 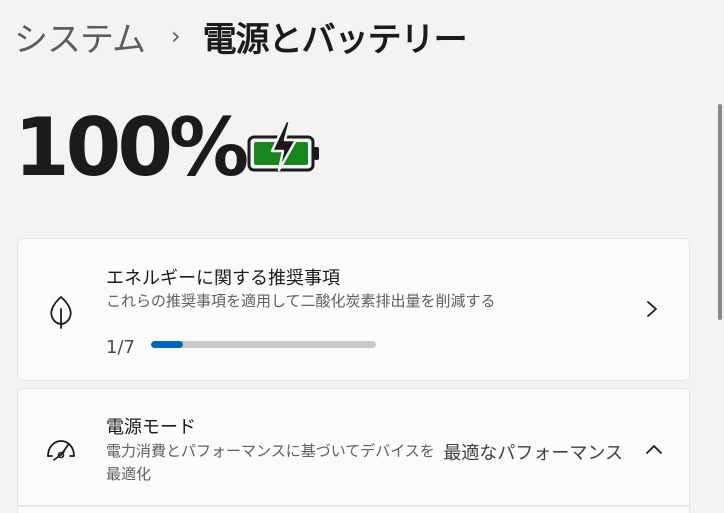 What do you see at coordinates (61, 312) in the screenshot?
I see `leaf-icon` at bounding box center [61, 312].